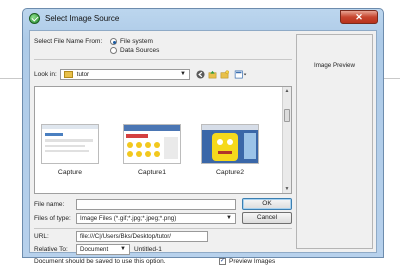 The height and width of the screenshot is (265, 400). Describe the element at coordinates (287, 115) in the screenshot. I see `scrollbar-thumb` at that location.